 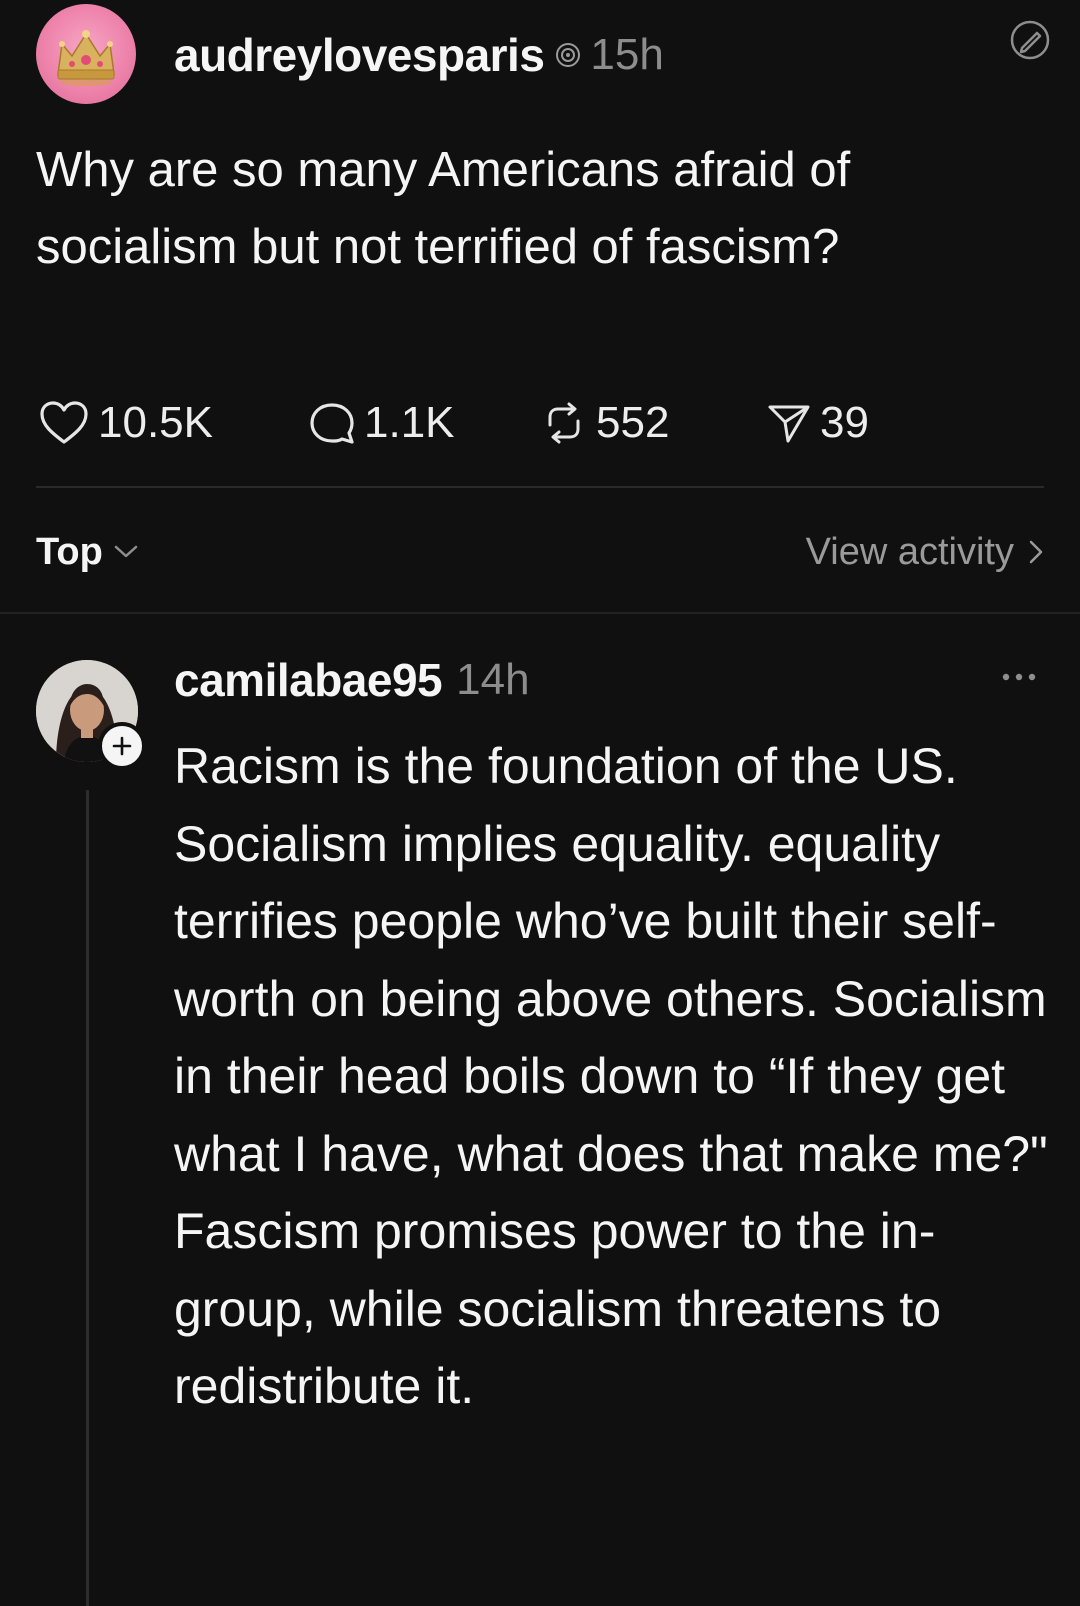 What do you see at coordinates (308, 680) in the screenshot?
I see `reply-username: camilabae95` at bounding box center [308, 680].